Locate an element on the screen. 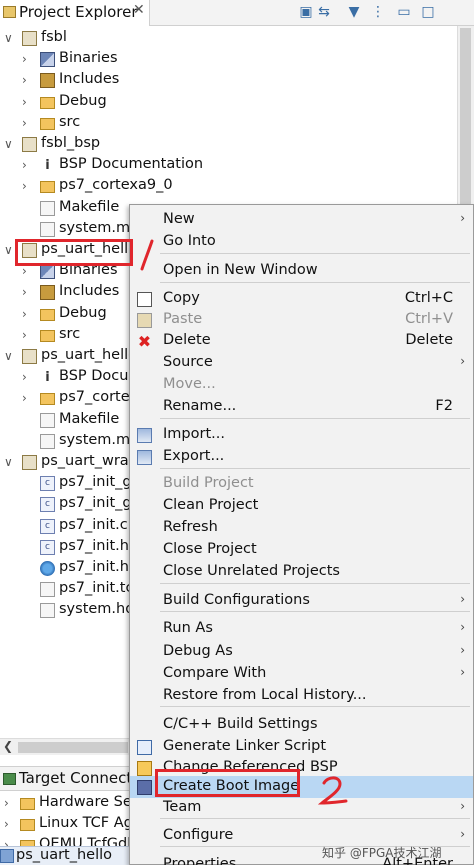 This screenshot has width=474, height=865. scroll-left-icon: ❮ is located at coordinates (8, 746).